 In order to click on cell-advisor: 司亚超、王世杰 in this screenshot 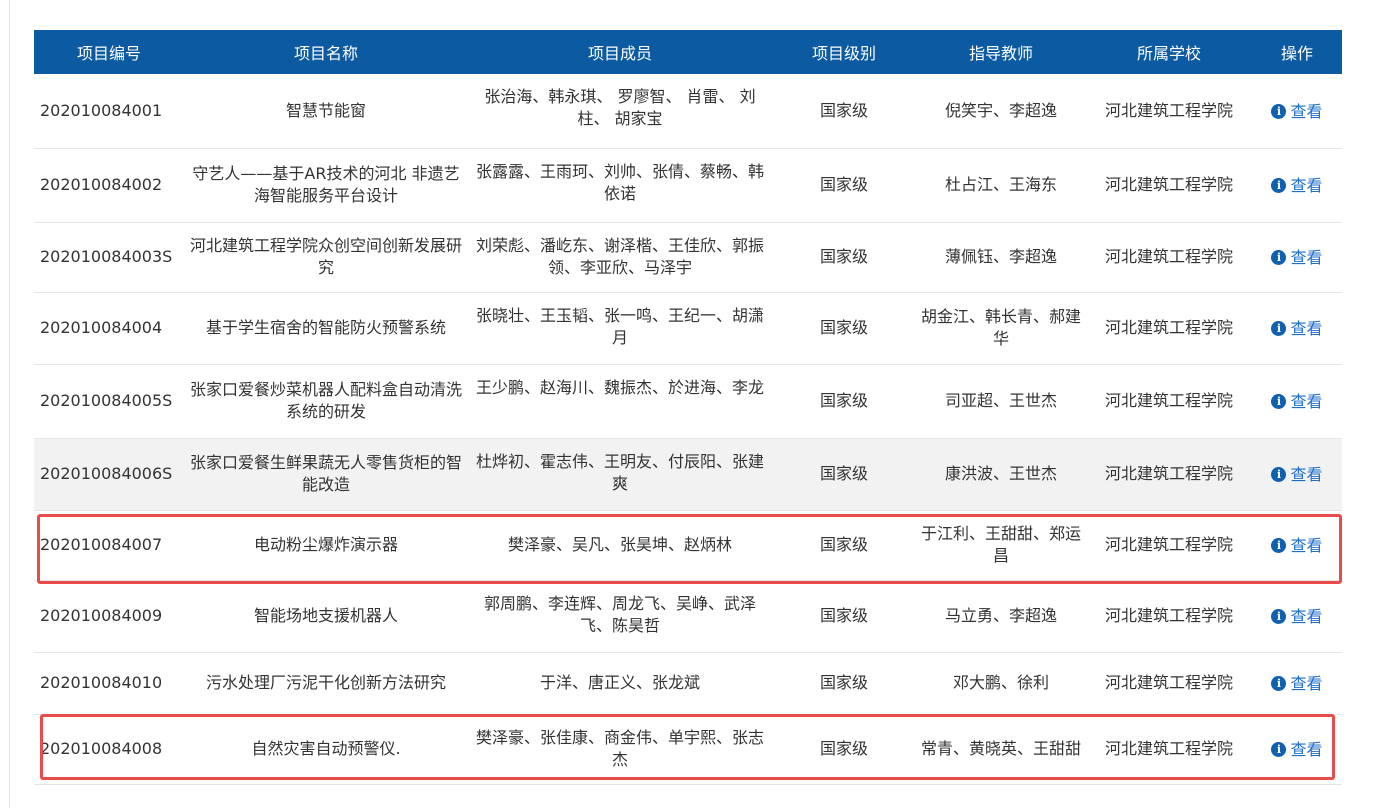, I will do `click(1001, 401)`.